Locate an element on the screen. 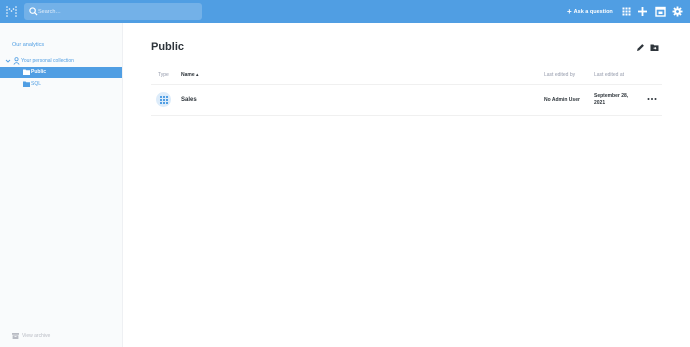  pencil-icon is located at coordinates (640, 47).